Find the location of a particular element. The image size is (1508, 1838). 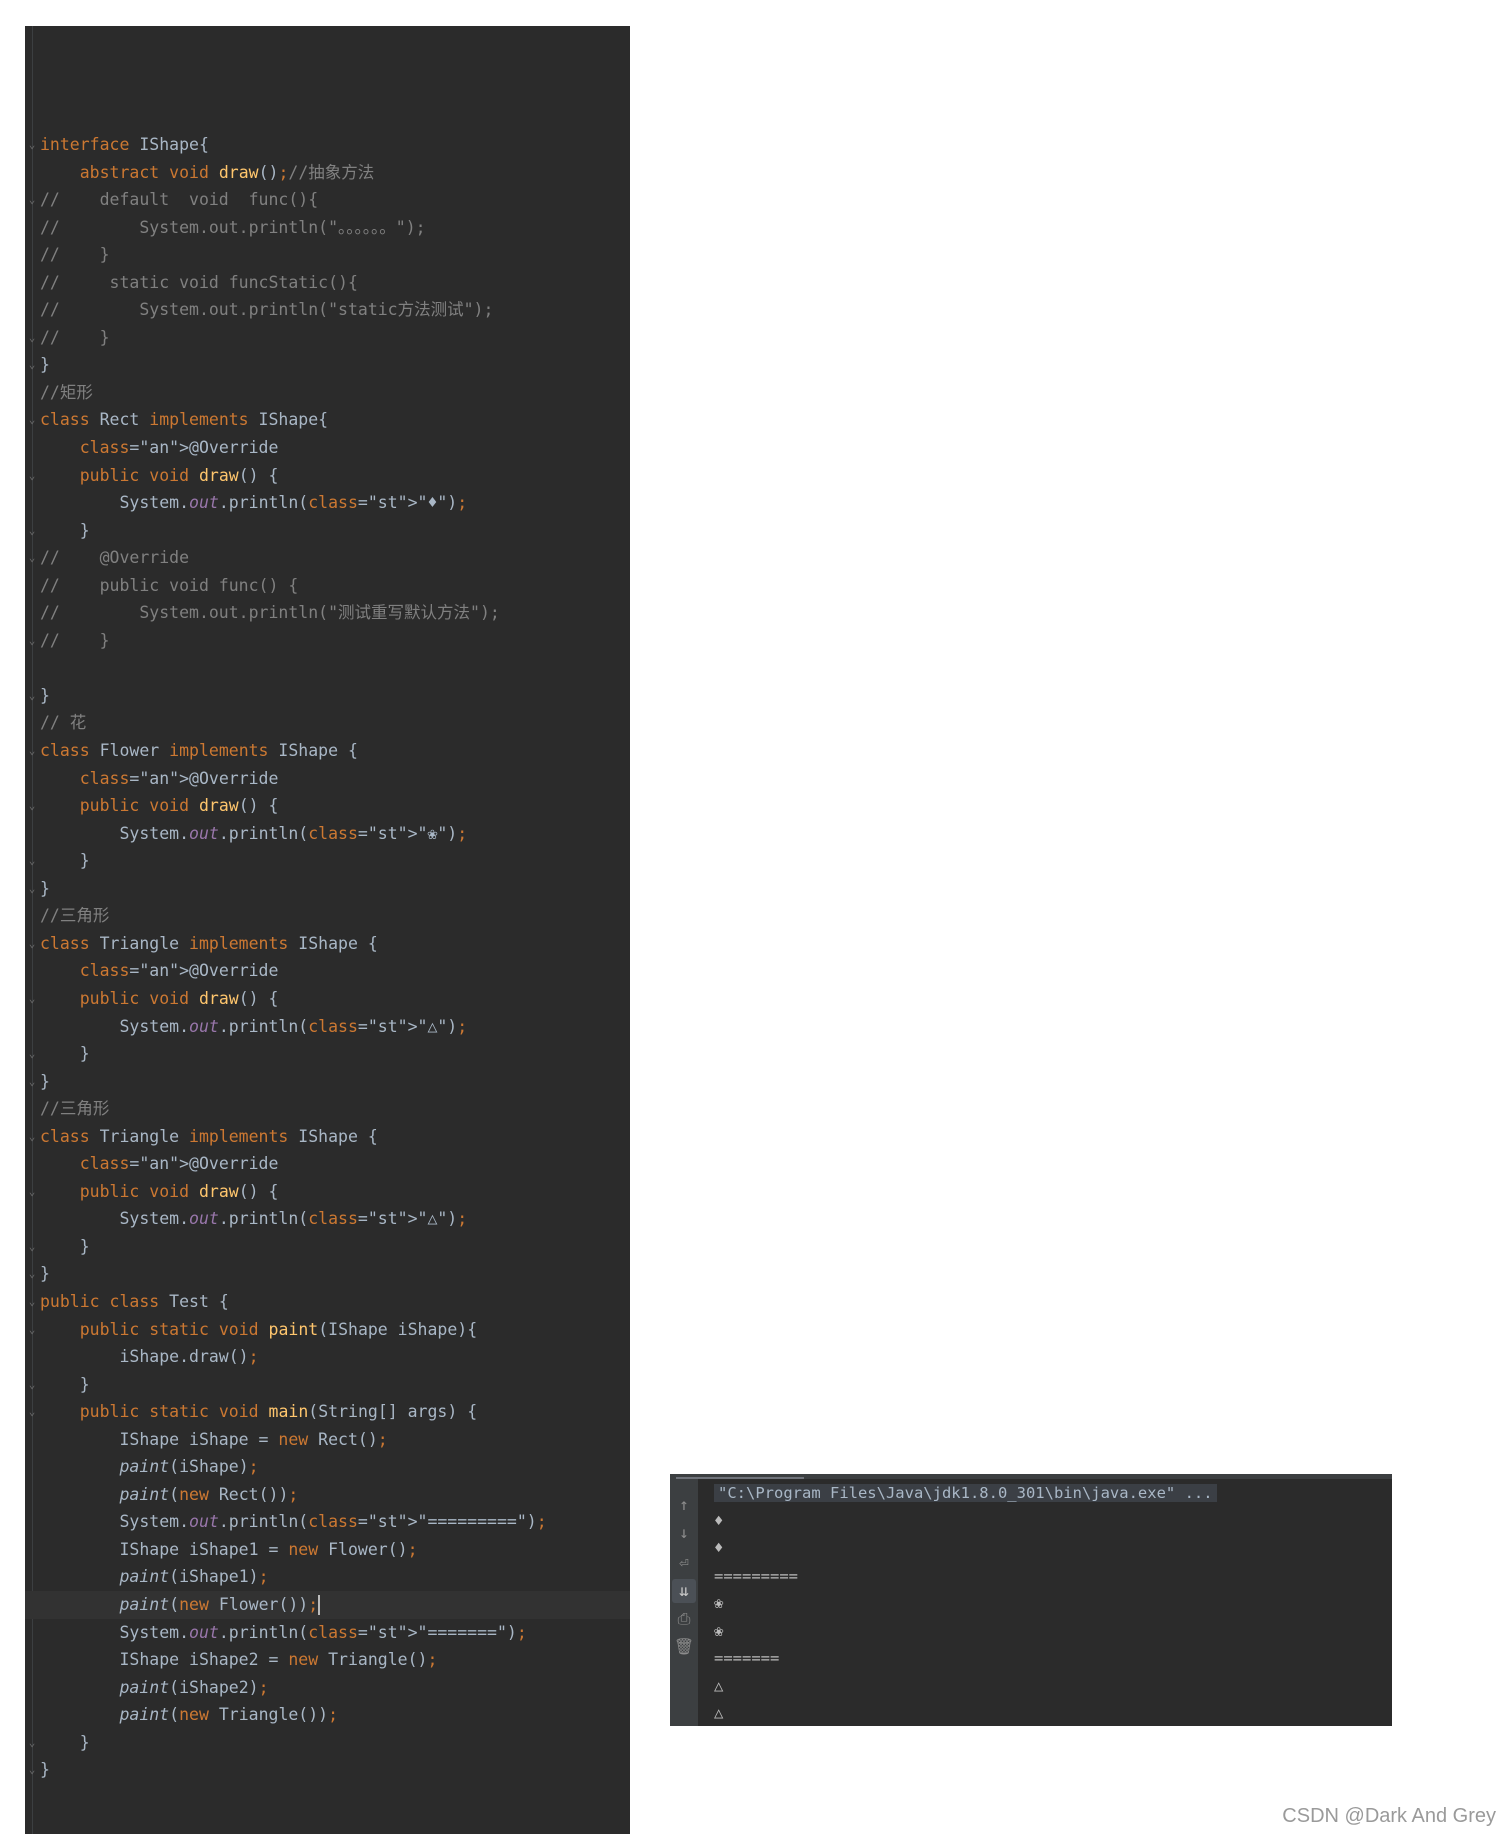

code-line: iShape.draw(); is located at coordinates (327, 1357).